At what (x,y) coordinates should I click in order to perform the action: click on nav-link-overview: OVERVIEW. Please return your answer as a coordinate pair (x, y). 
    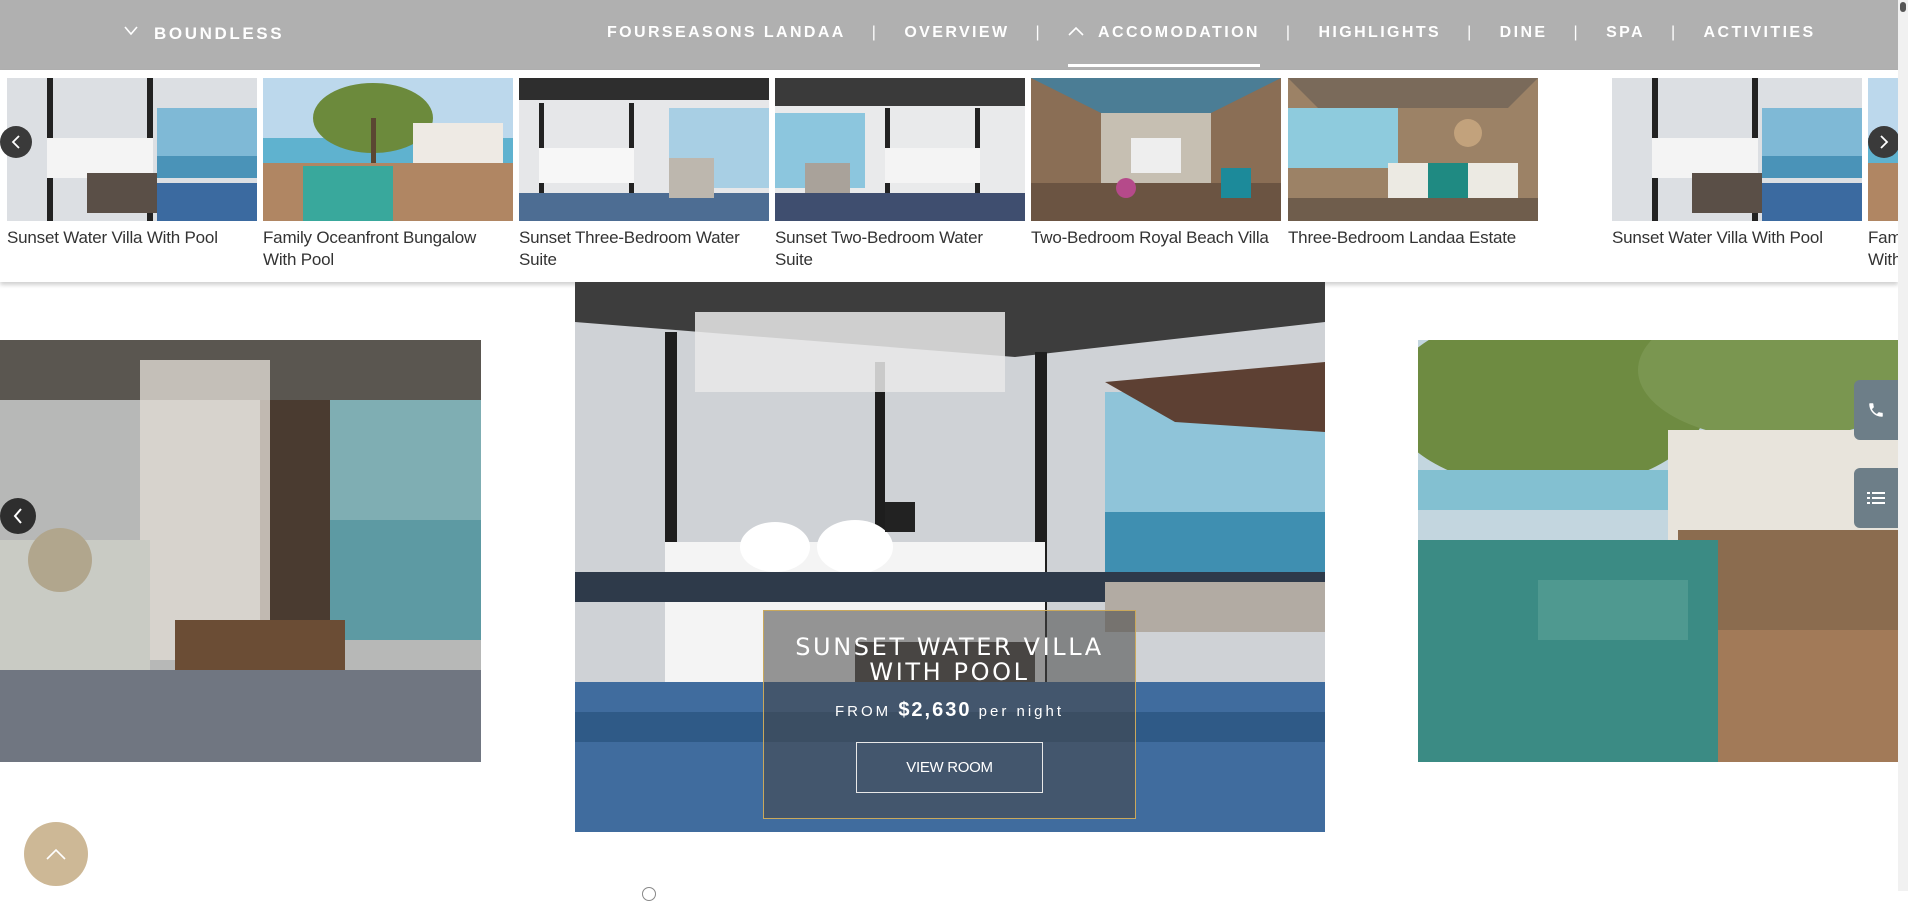
    Looking at the image, I should click on (956, 33).